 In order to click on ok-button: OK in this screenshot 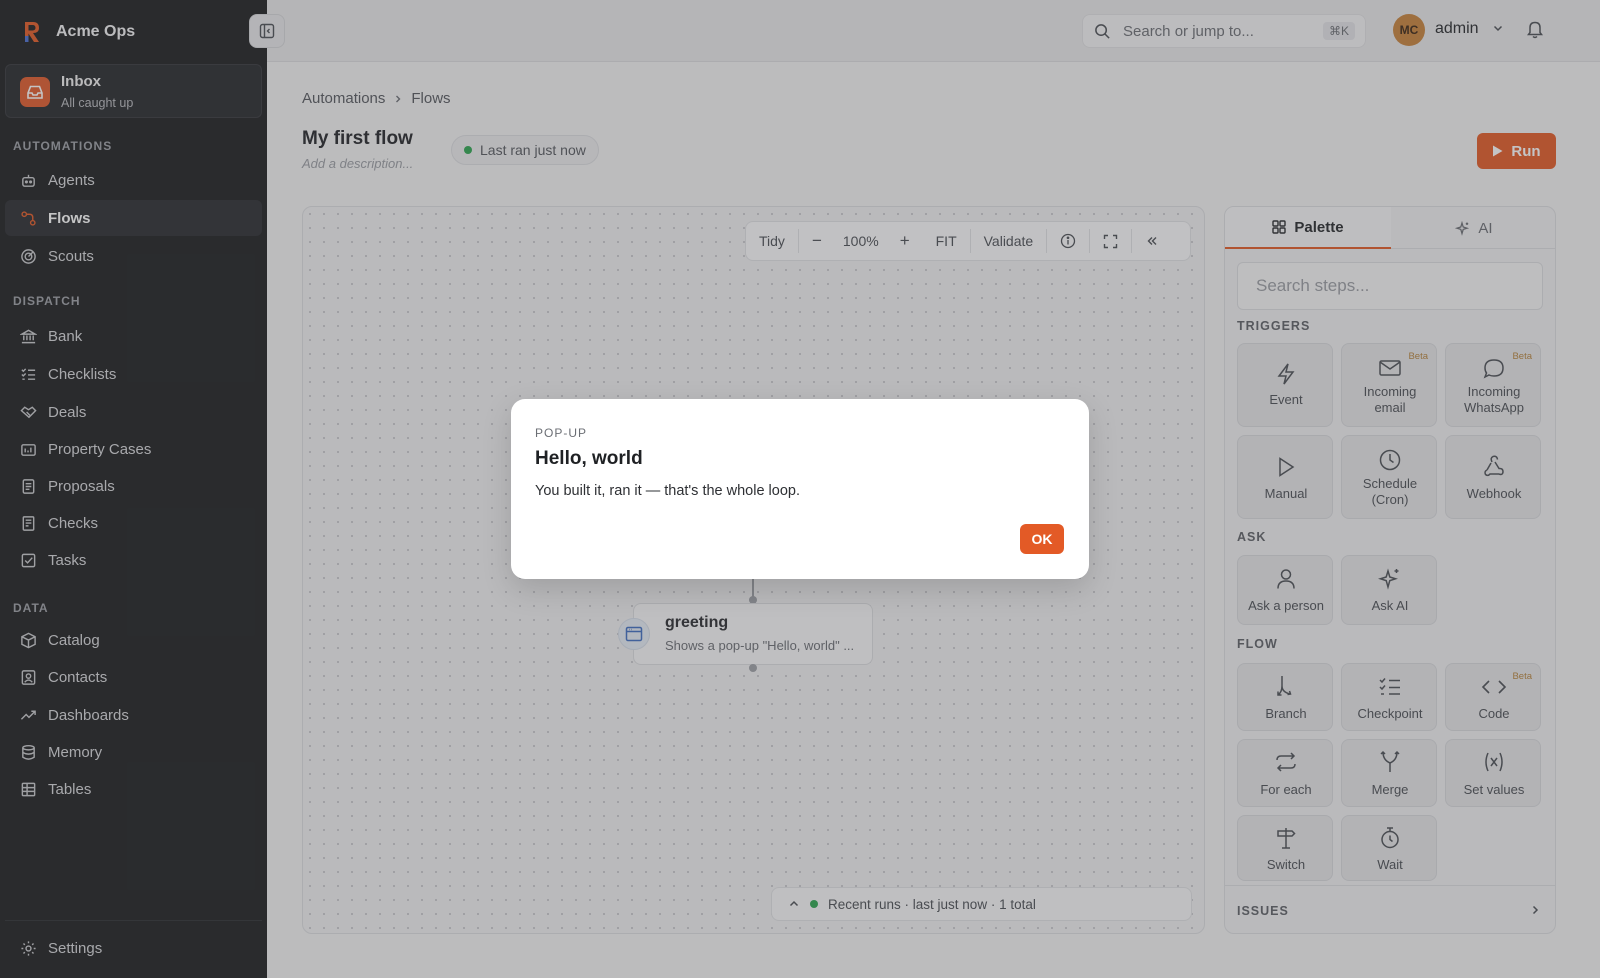, I will do `click(1042, 539)`.